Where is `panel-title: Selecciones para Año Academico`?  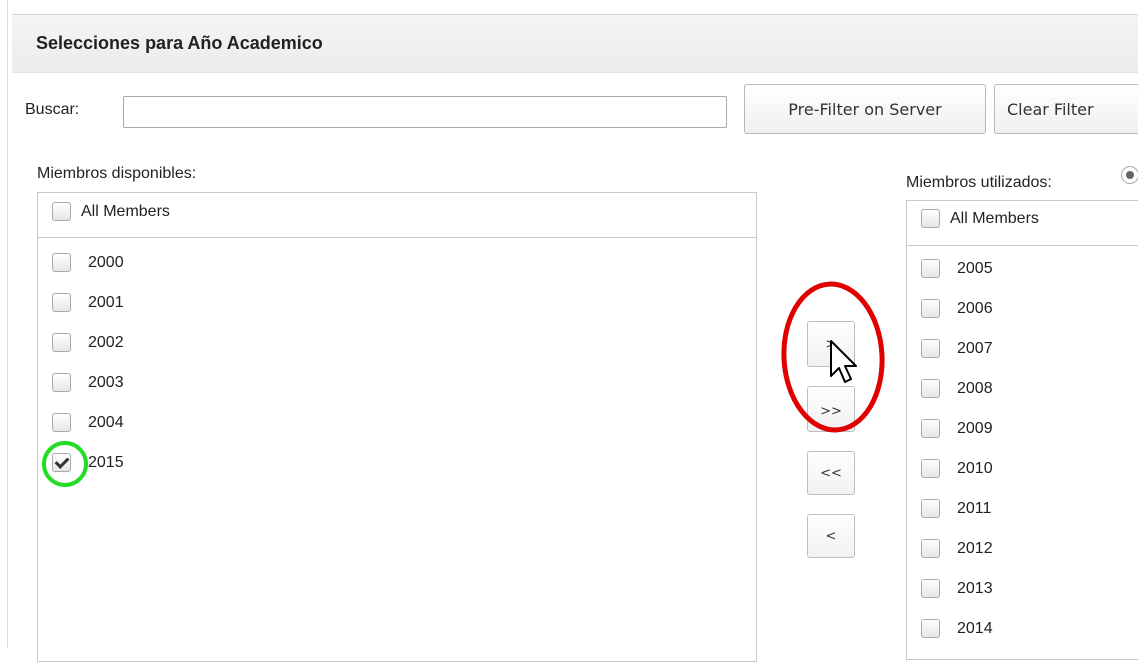 panel-title: Selecciones para Año Academico is located at coordinates (179, 43).